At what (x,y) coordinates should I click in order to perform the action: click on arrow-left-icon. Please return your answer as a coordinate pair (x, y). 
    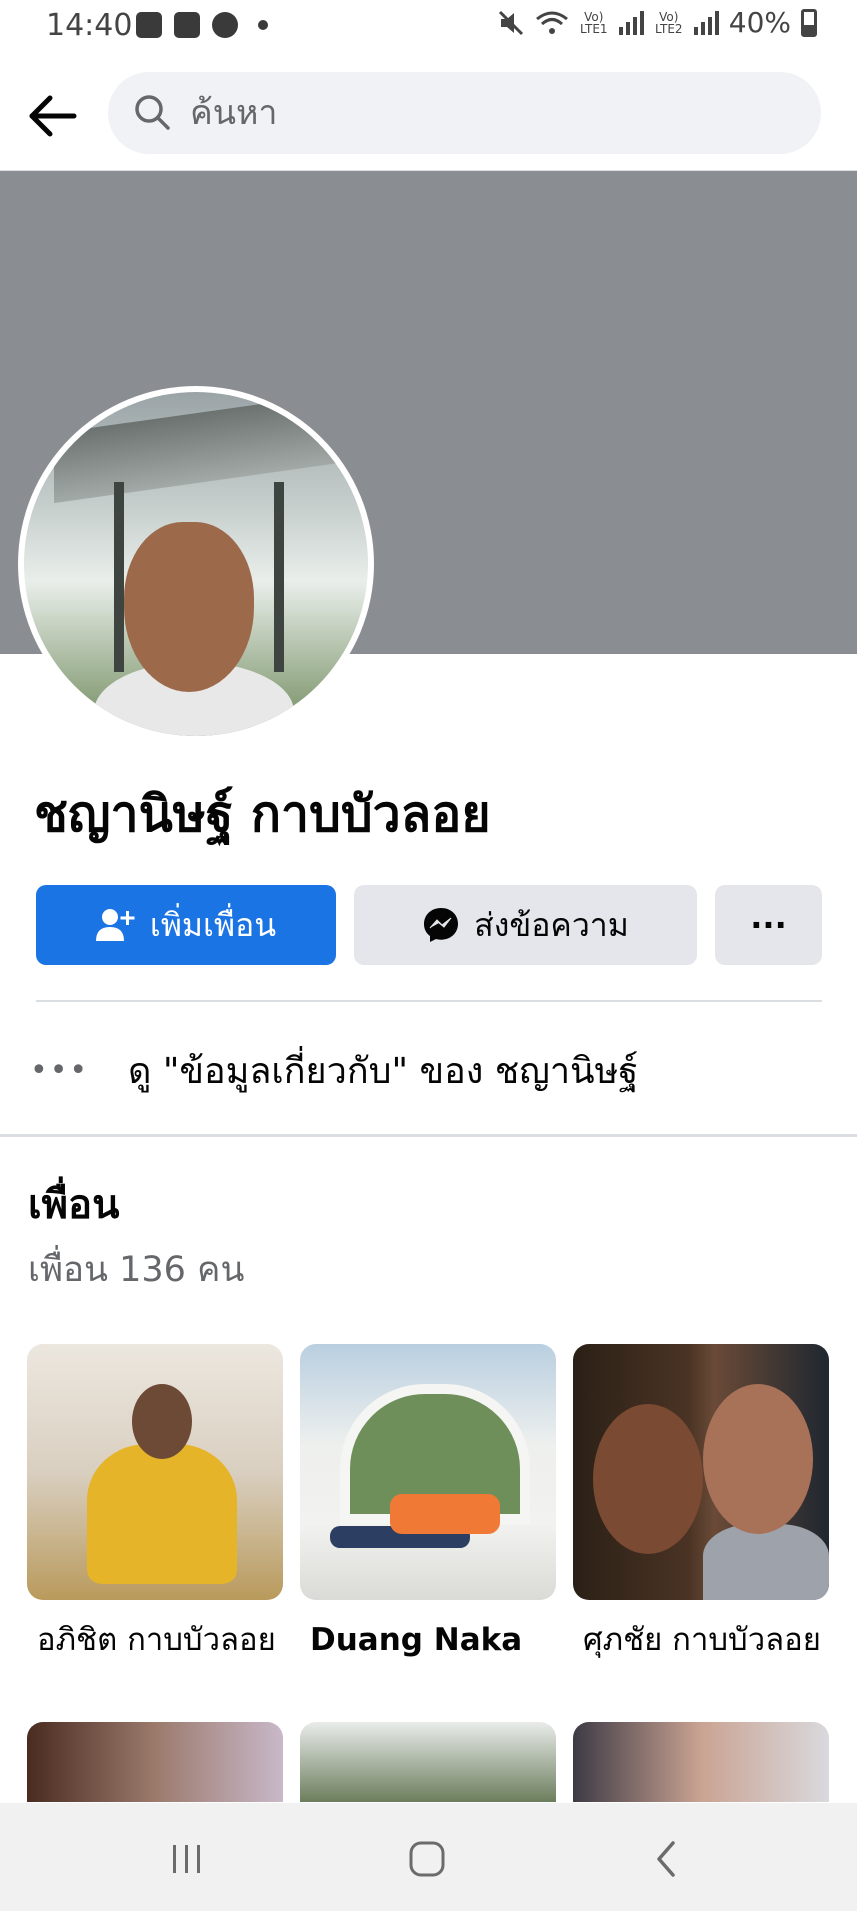
    Looking at the image, I should click on (53, 116).